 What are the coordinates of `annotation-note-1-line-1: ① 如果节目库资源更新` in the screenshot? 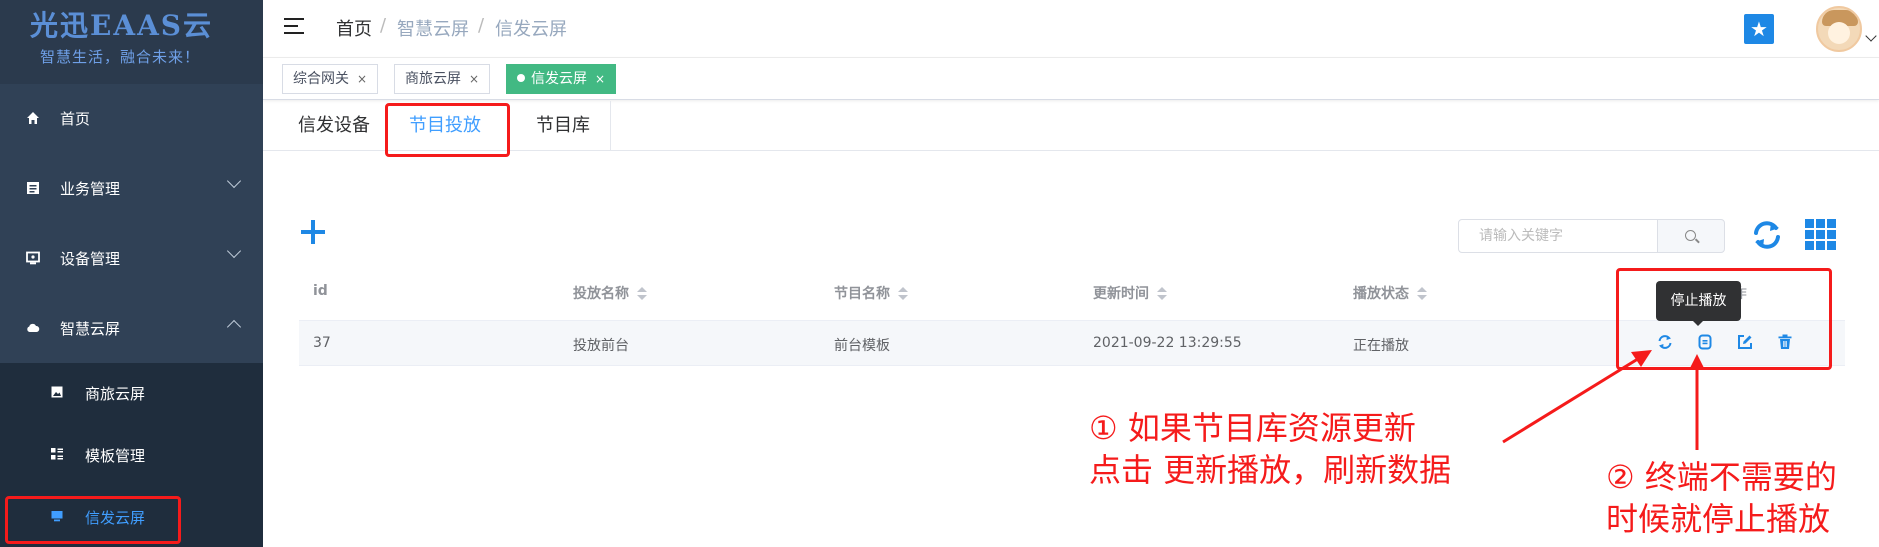 It's located at (1252, 428).